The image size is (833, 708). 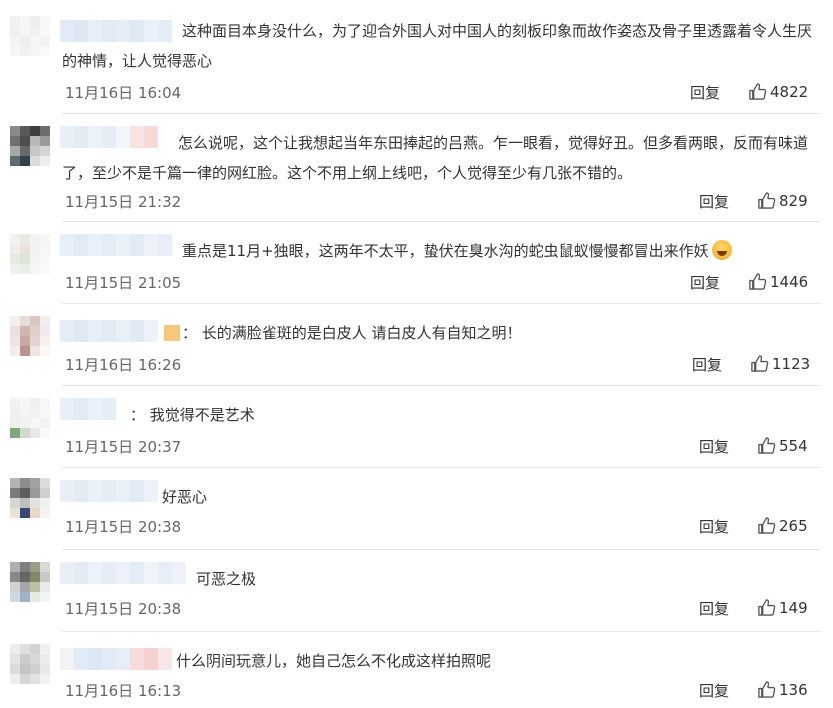 I want to click on comment-time: 11月16日 16:04, so click(x=123, y=93).